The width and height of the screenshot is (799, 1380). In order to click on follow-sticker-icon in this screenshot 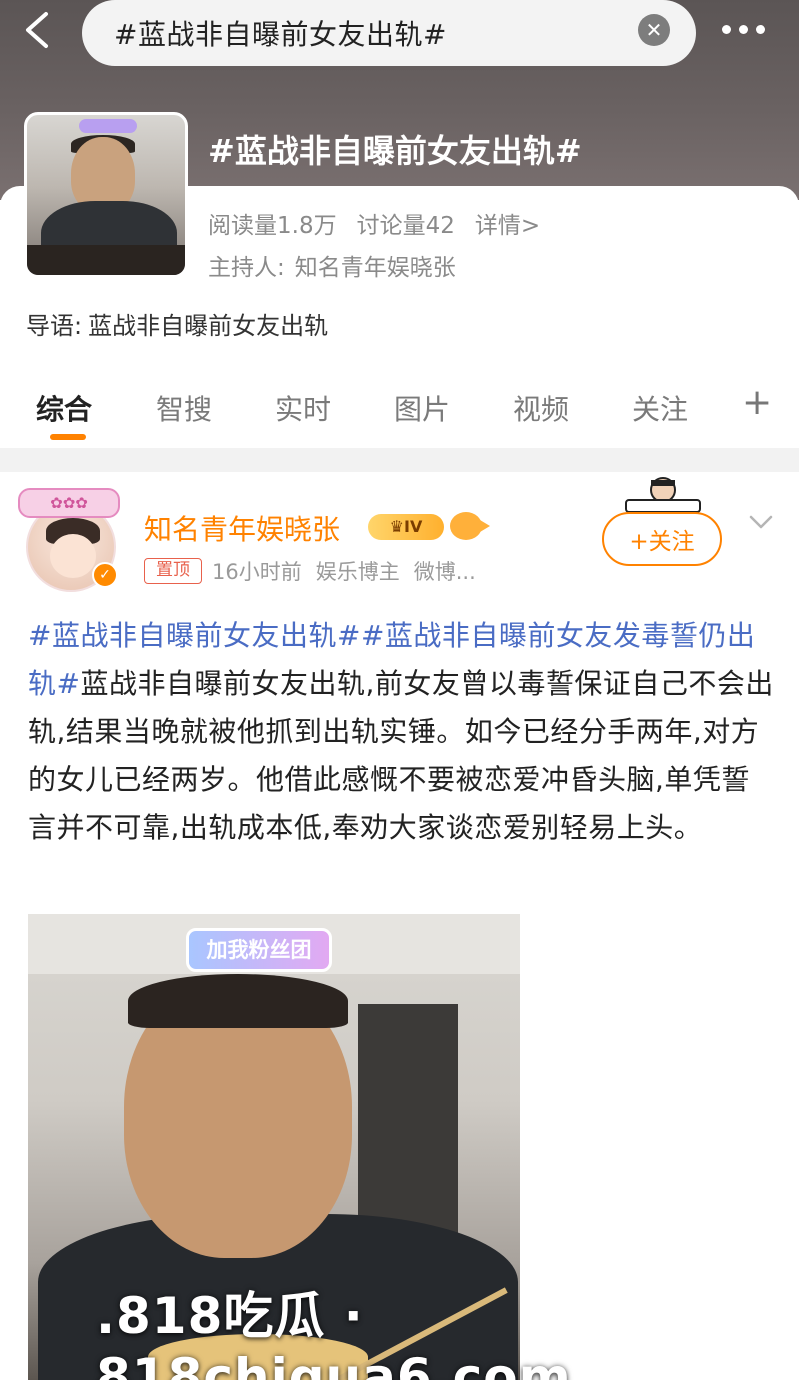, I will do `click(663, 495)`.